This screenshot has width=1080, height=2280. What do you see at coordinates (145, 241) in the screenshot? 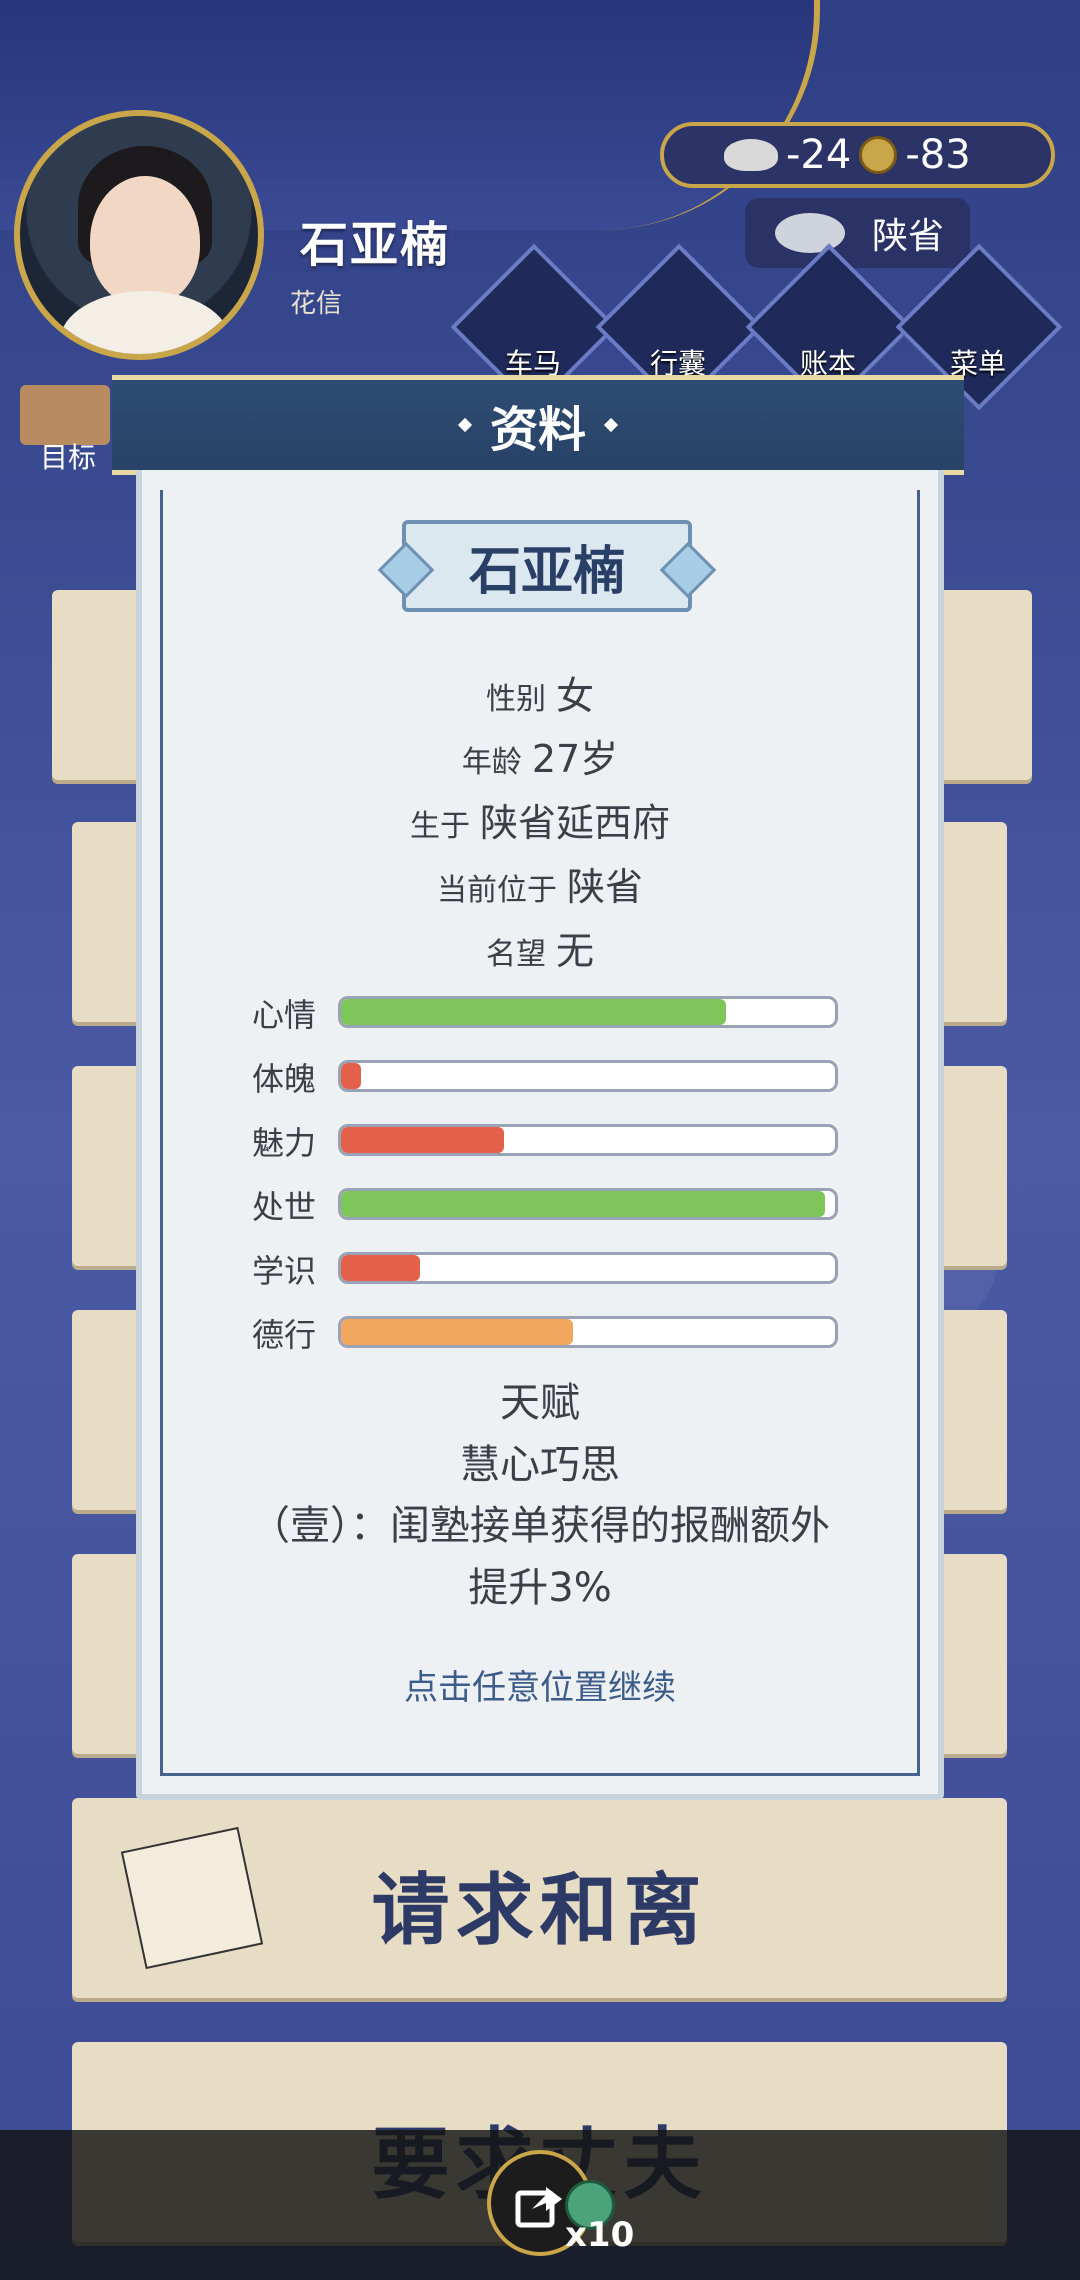
I see `avatar-face` at bounding box center [145, 241].